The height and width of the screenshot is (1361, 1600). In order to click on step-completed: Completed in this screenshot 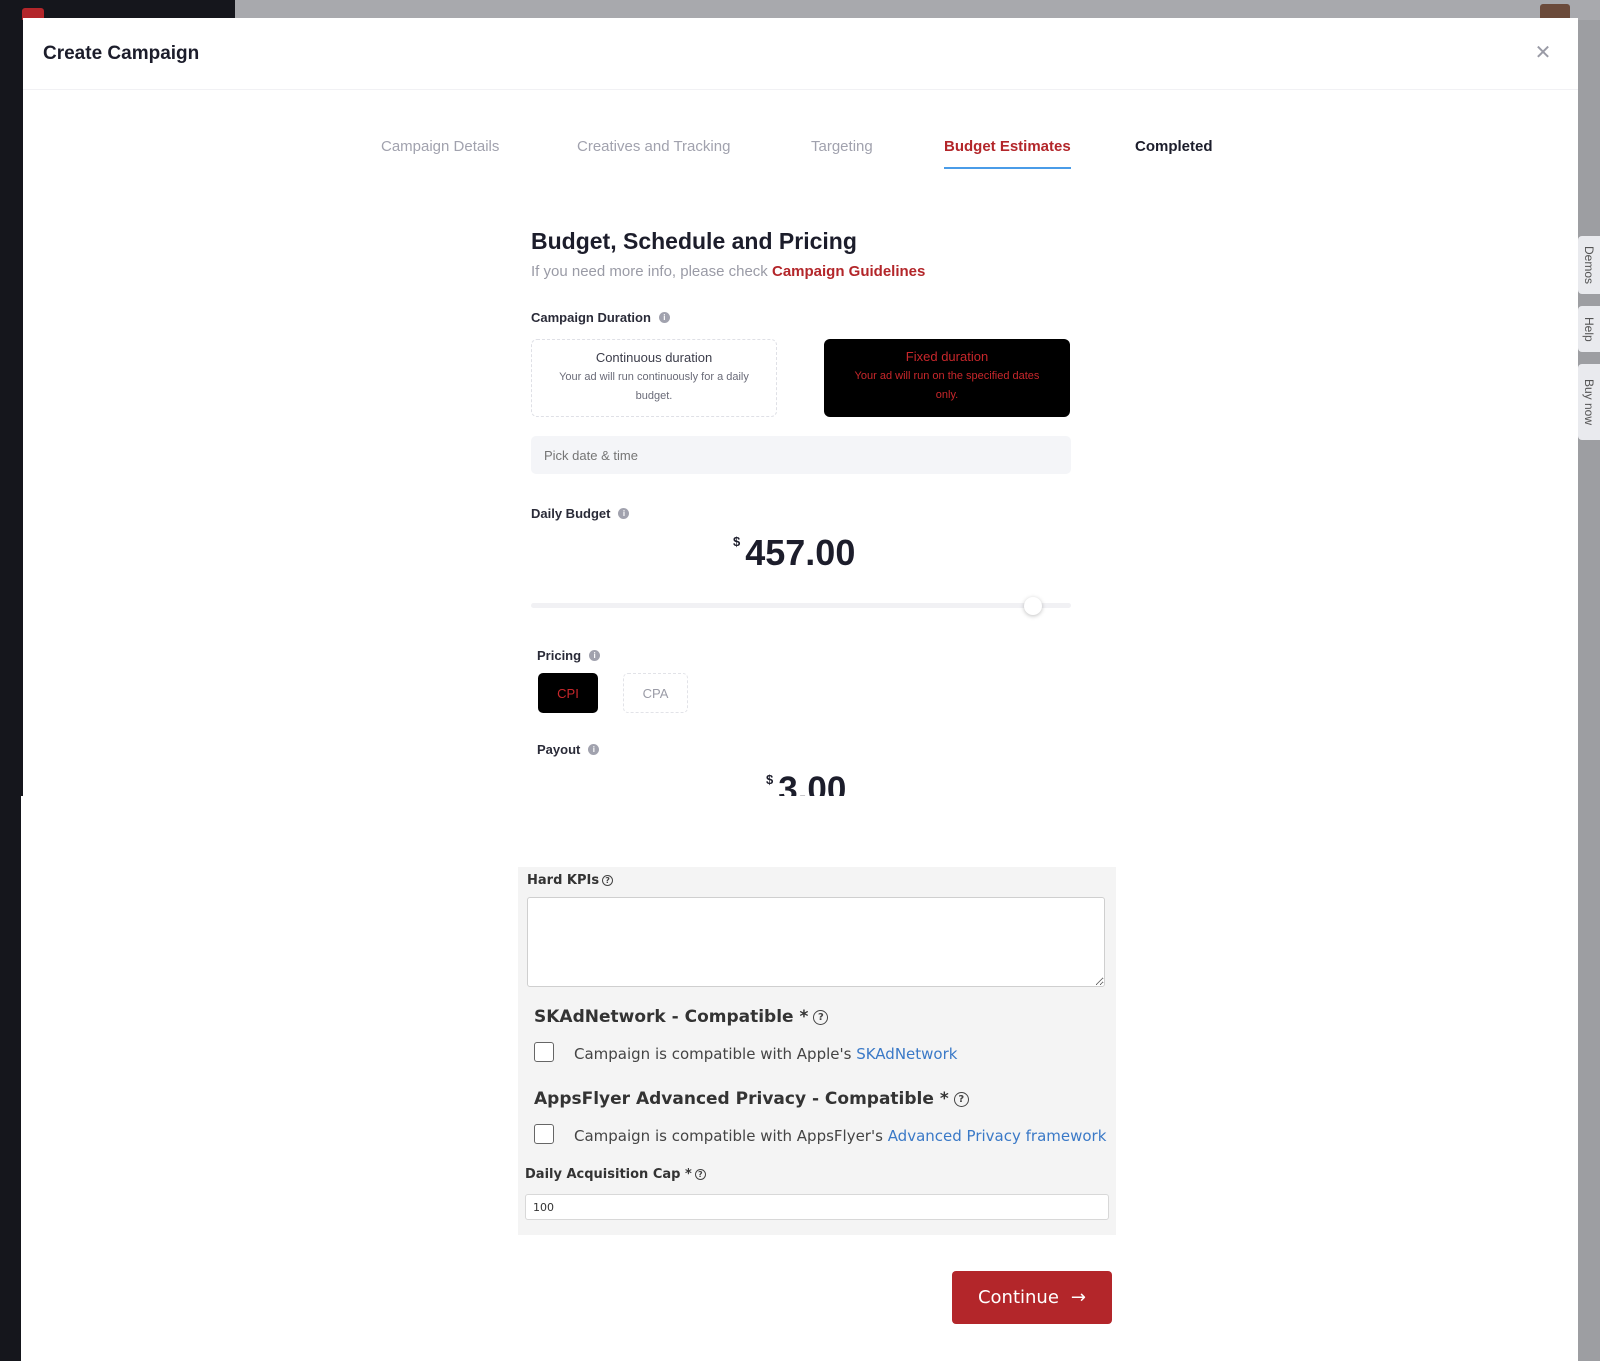, I will do `click(1174, 152)`.